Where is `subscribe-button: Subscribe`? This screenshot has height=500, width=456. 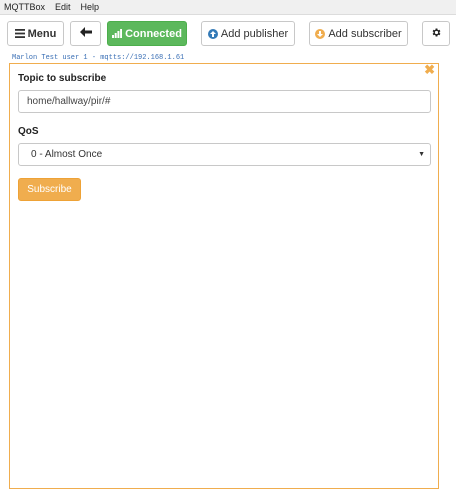
subscribe-button: Subscribe is located at coordinates (49, 189).